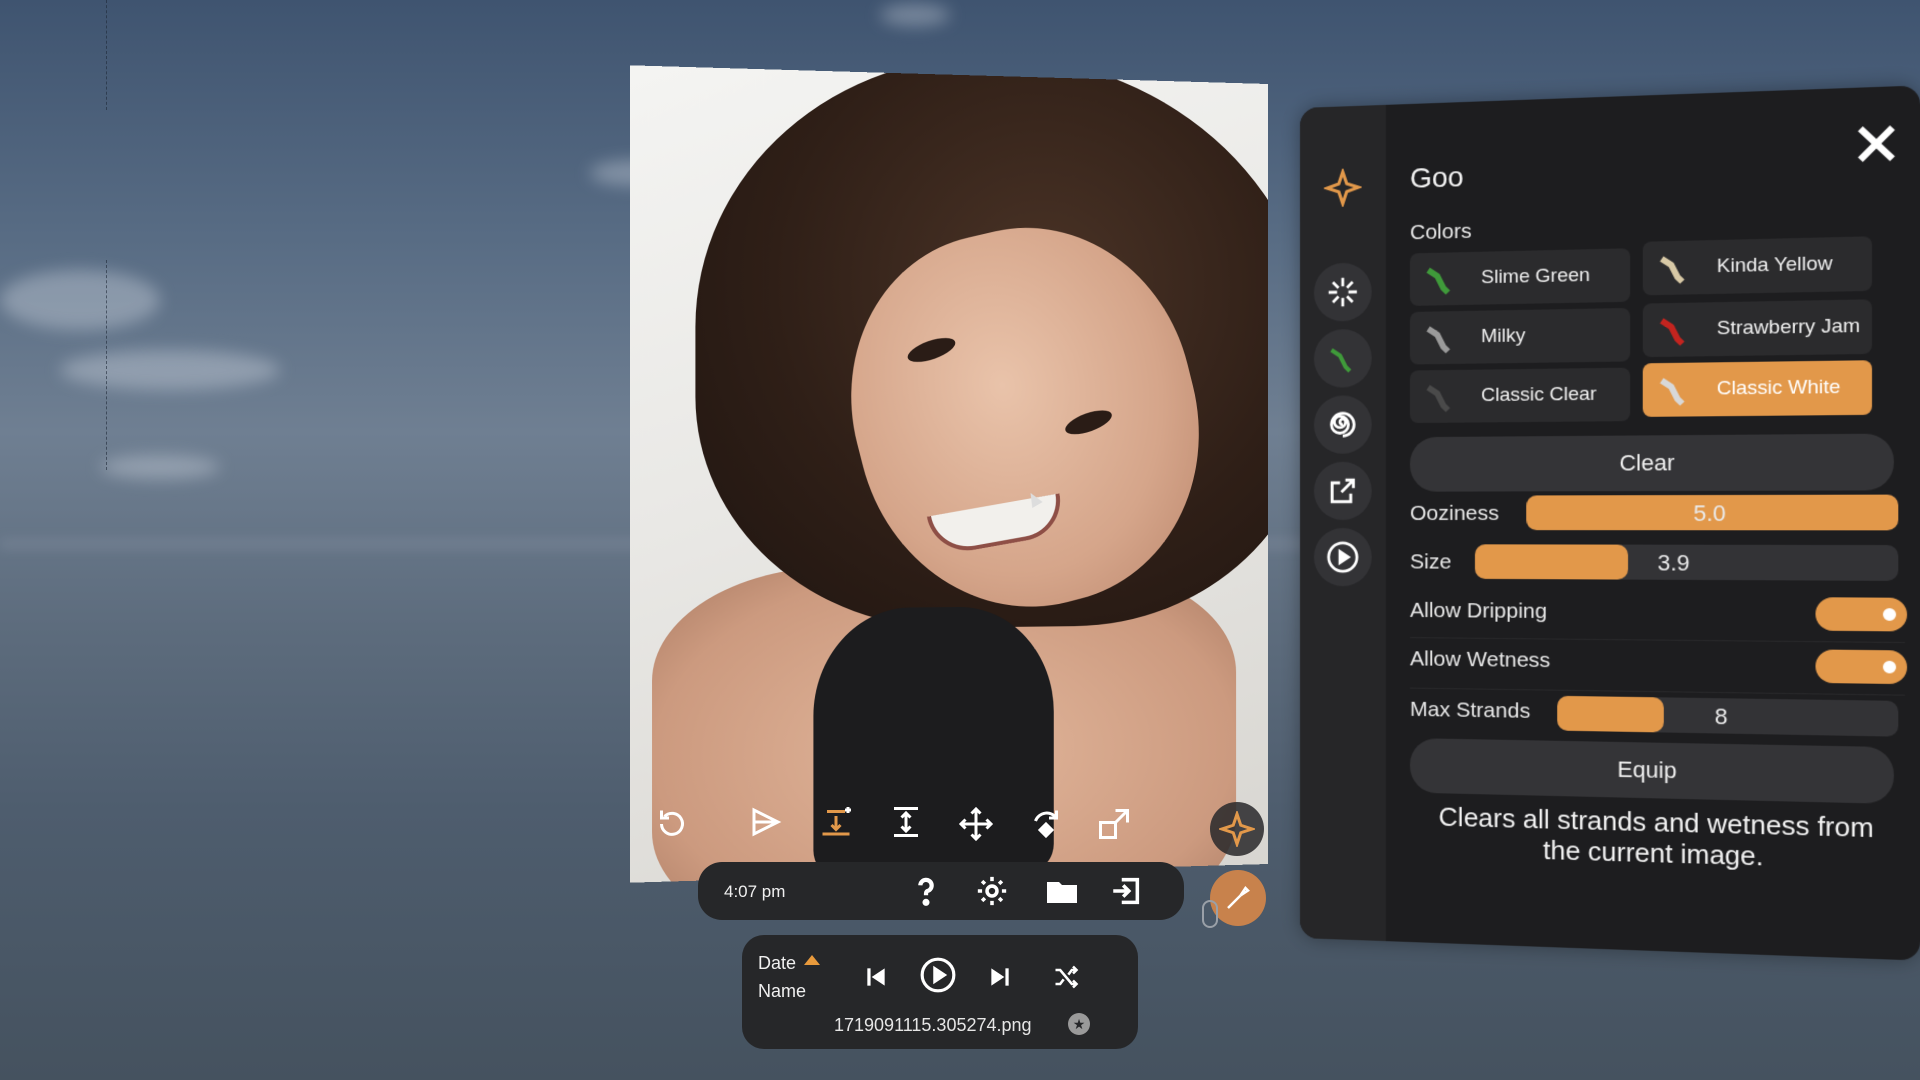 The height and width of the screenshot is (1080, 1920). Describe the element at coordinates (1000, 977) in the screenshot. I see `next-icon` at that location.